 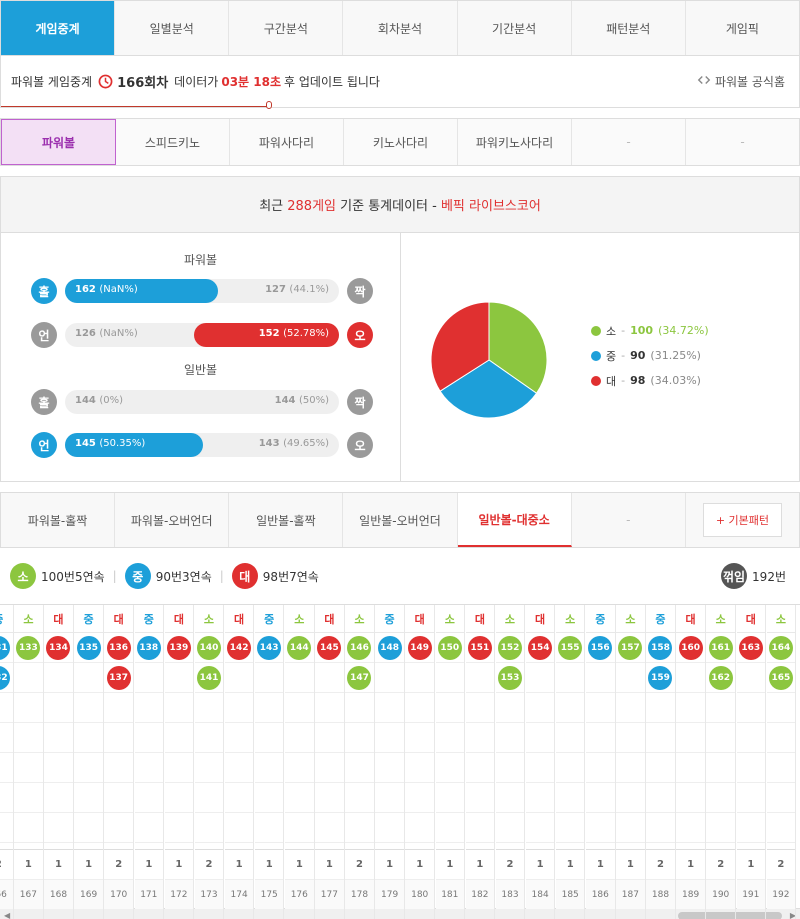 I want to click on countdown: 03분 18초, so click(x=251, y=82).